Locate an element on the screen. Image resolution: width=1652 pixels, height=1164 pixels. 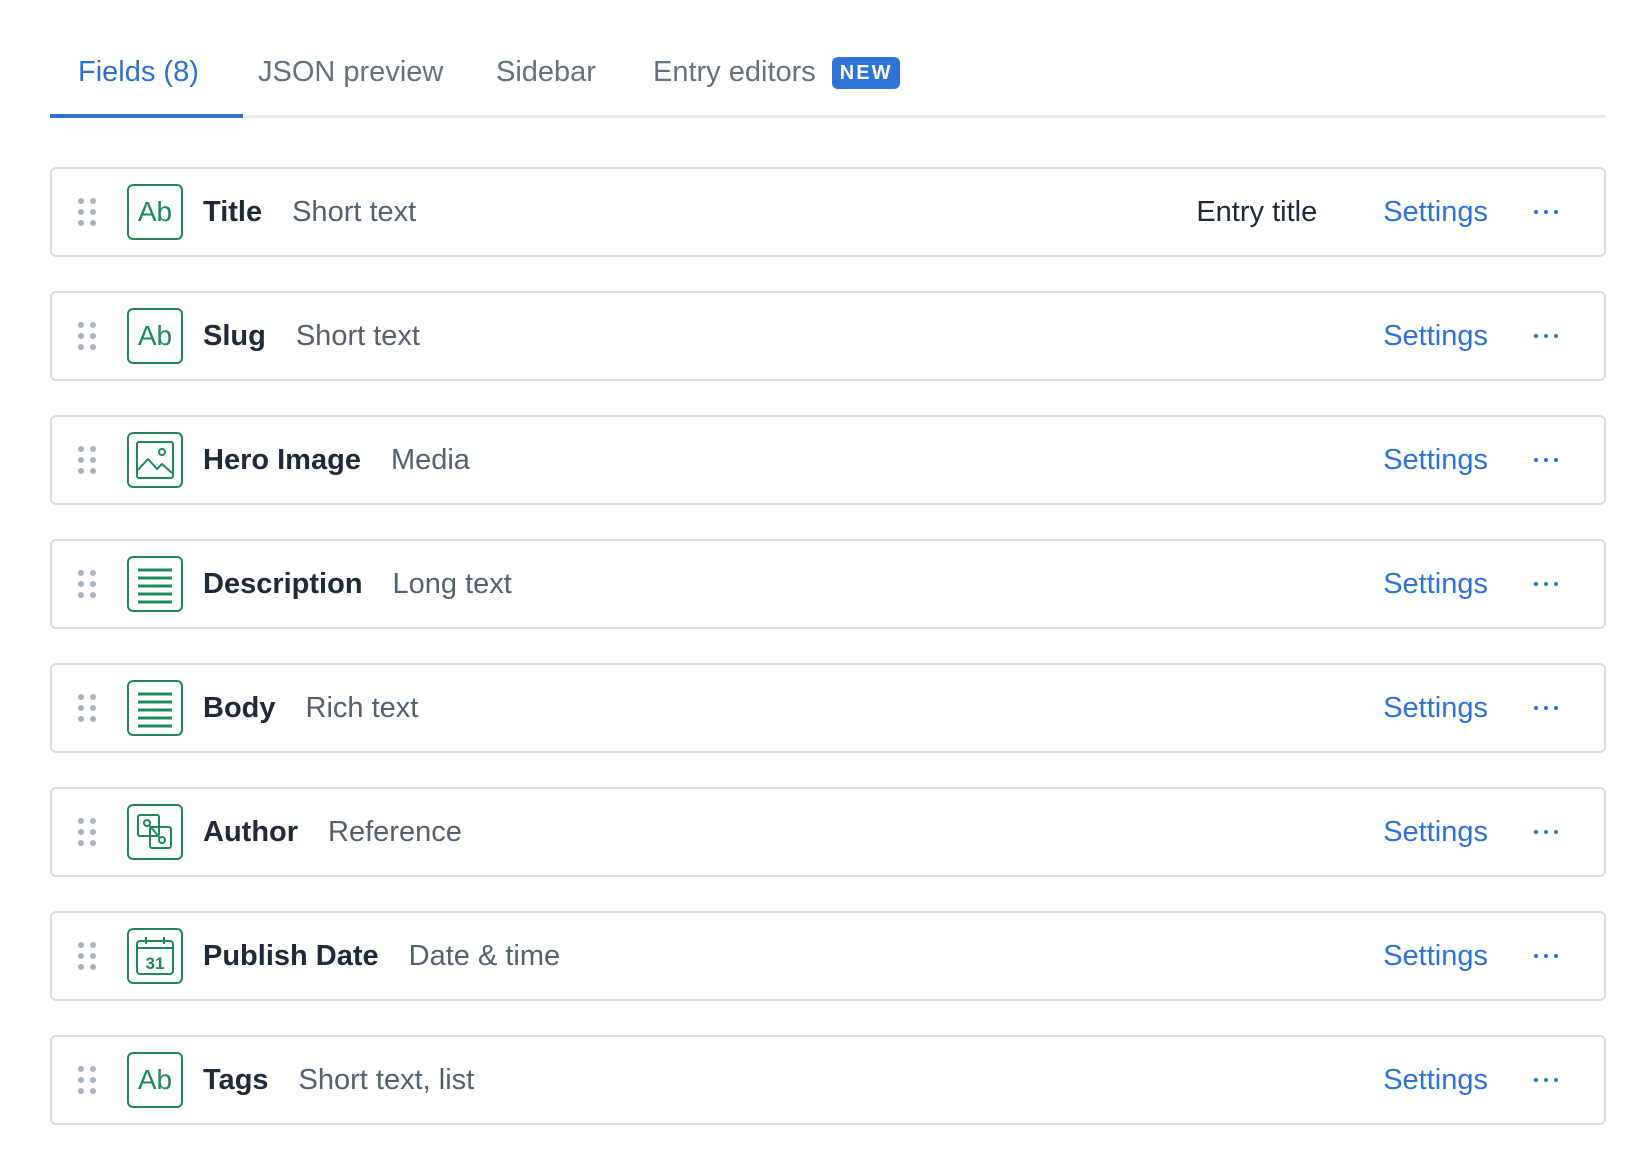
field-name: Author is located at coordinates (251, 831).